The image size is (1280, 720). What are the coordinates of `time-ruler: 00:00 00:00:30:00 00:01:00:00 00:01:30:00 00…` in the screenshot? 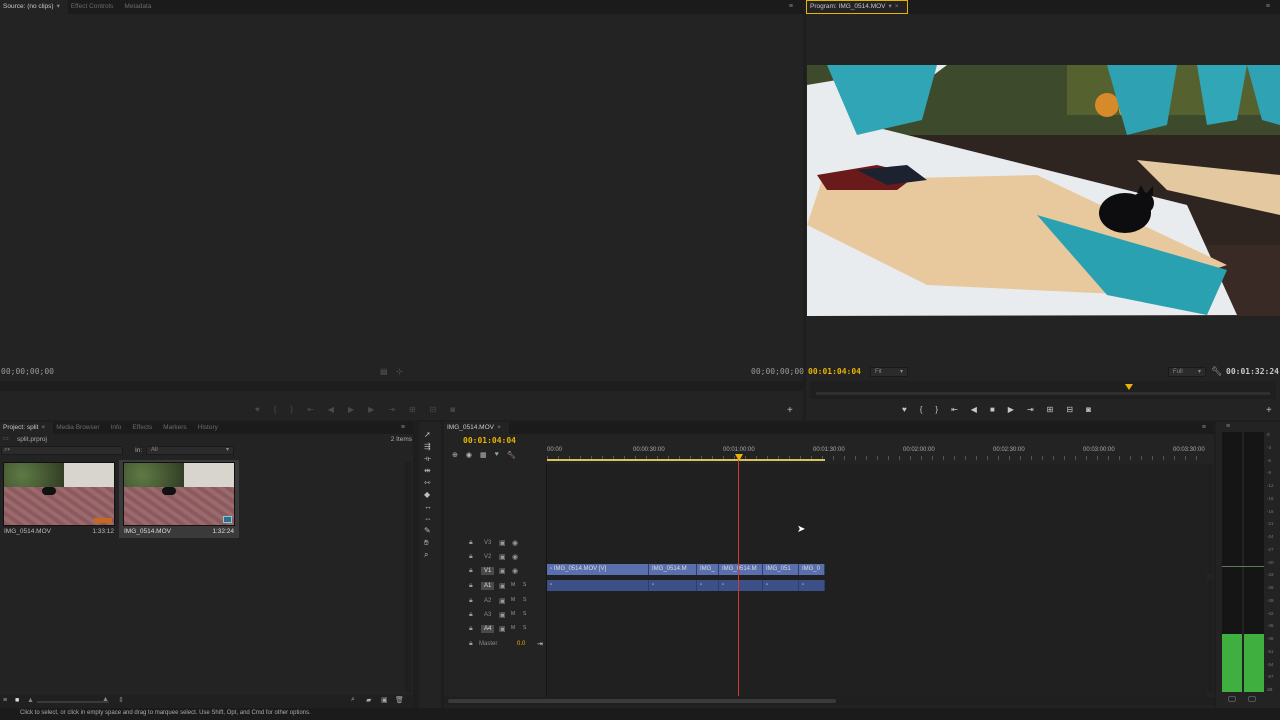 It's located at (877, 453).